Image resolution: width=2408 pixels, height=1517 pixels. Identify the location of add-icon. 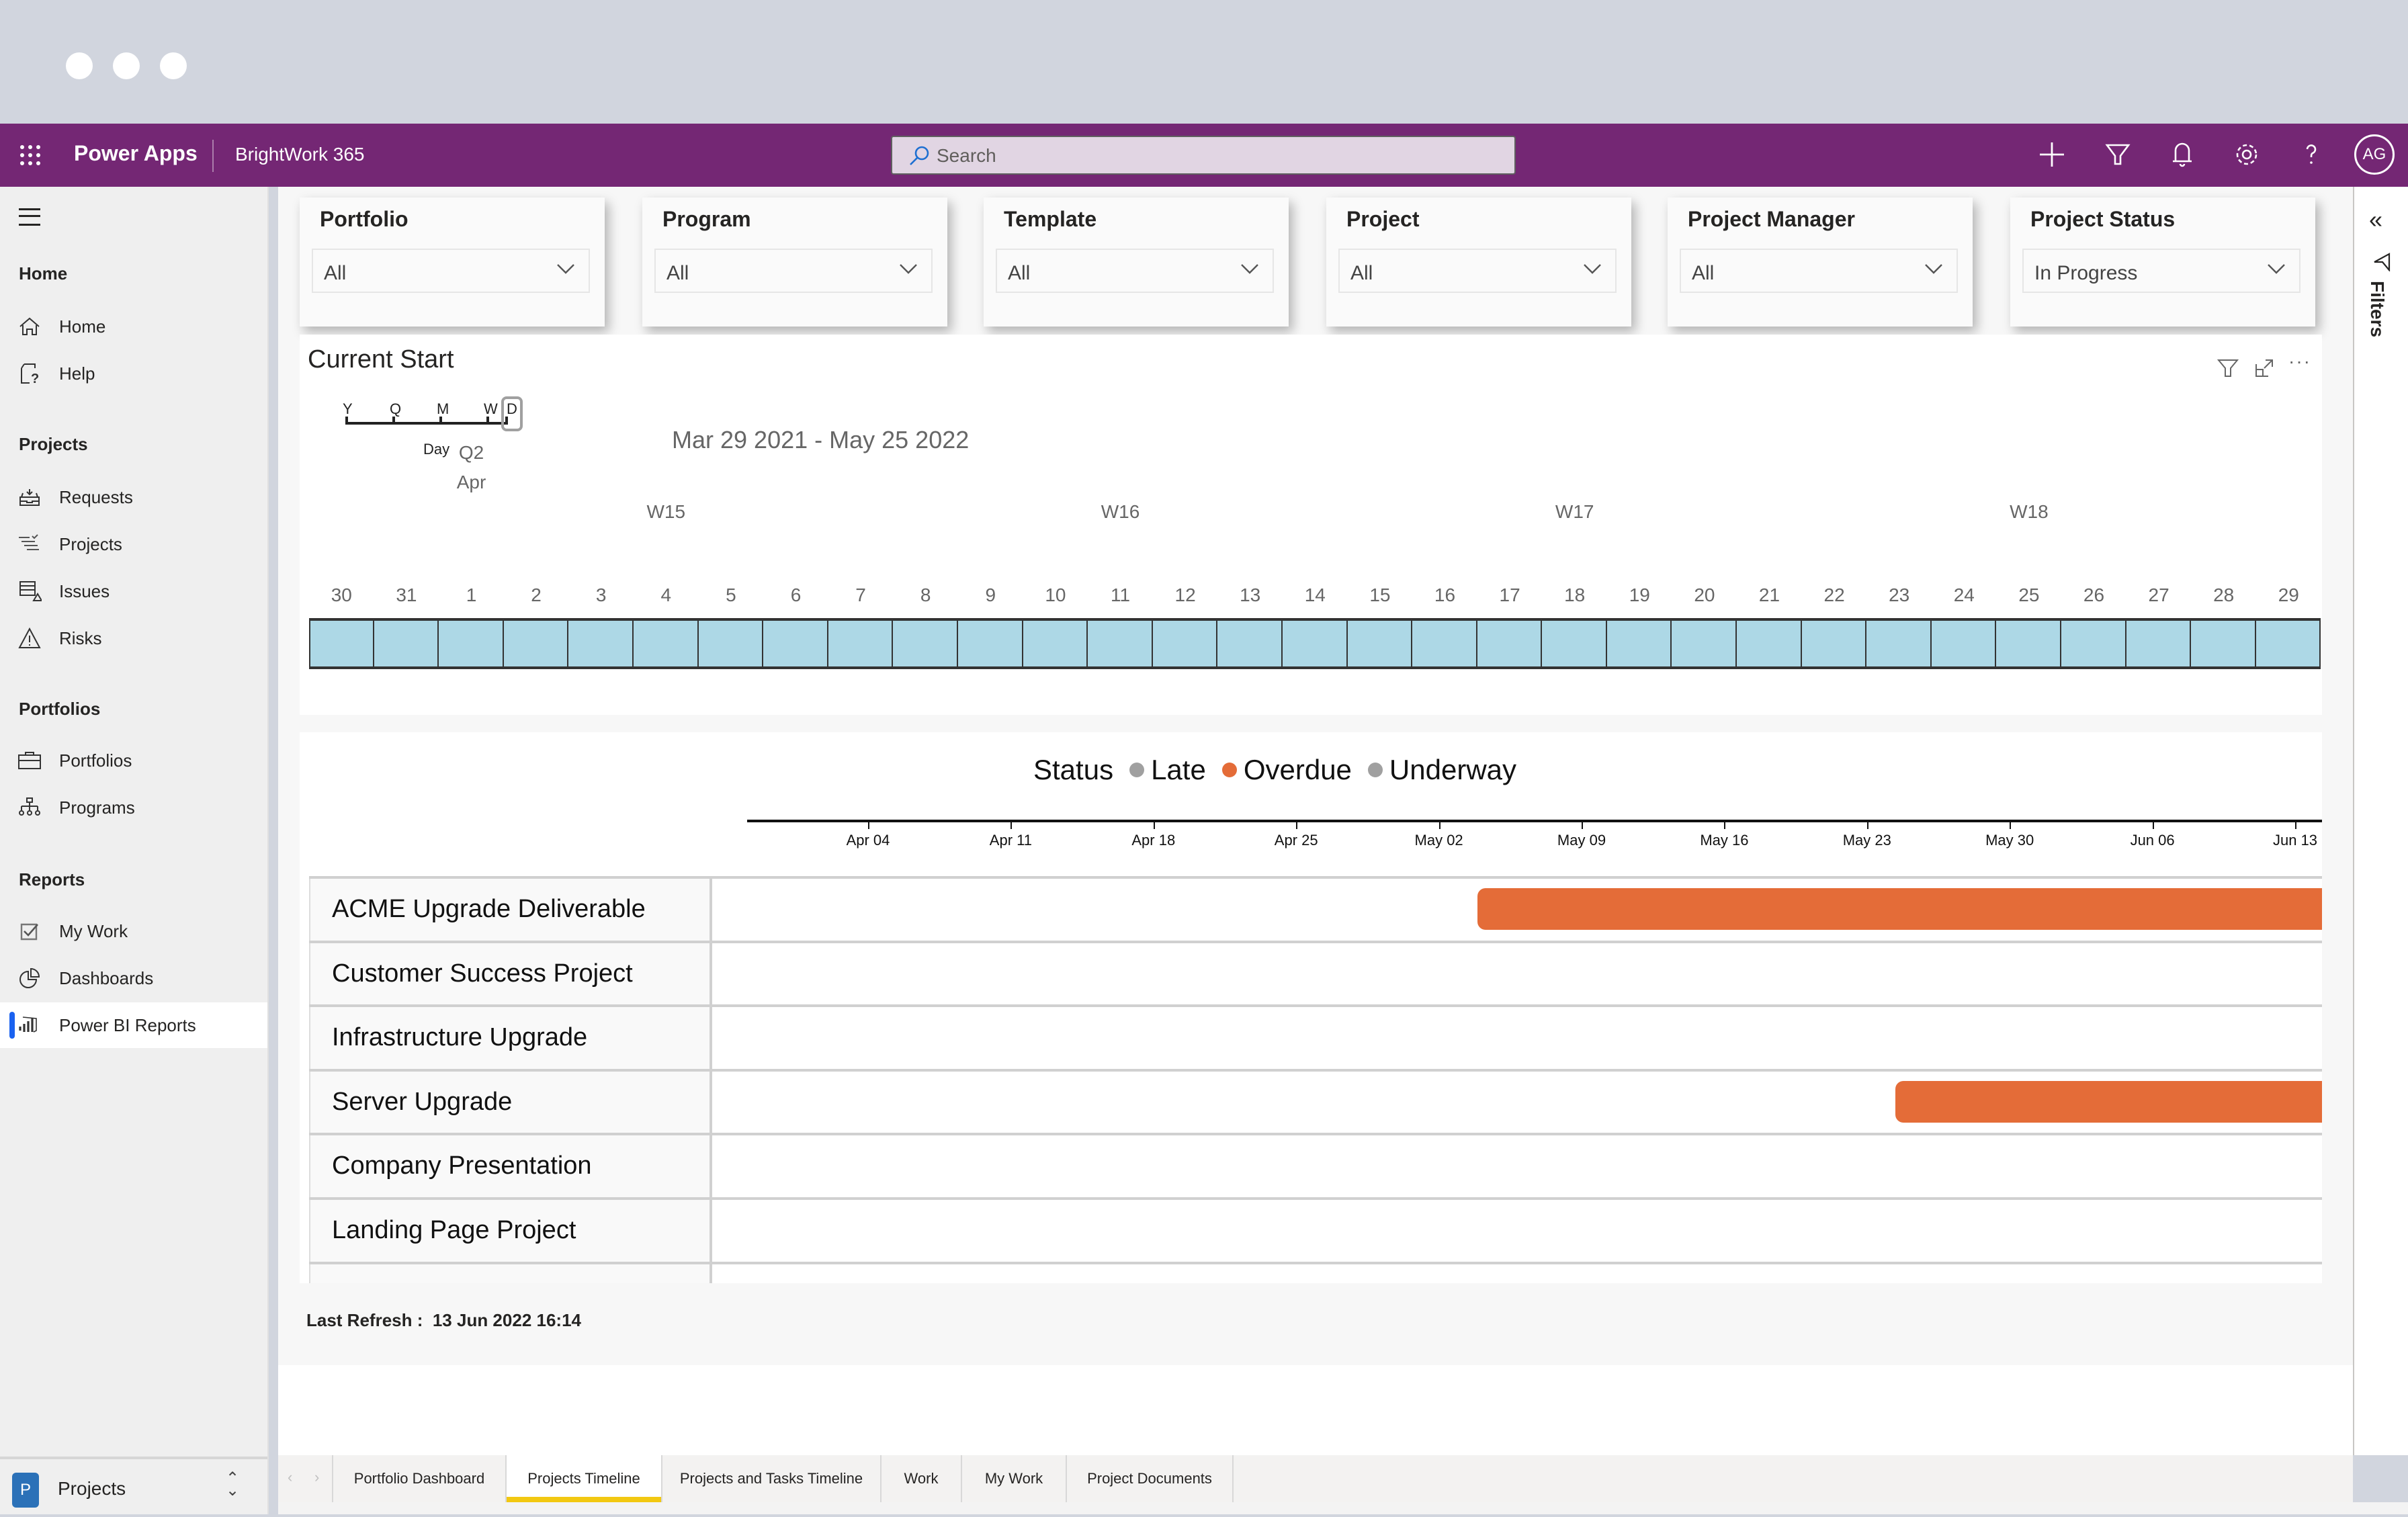
(2052, 154).